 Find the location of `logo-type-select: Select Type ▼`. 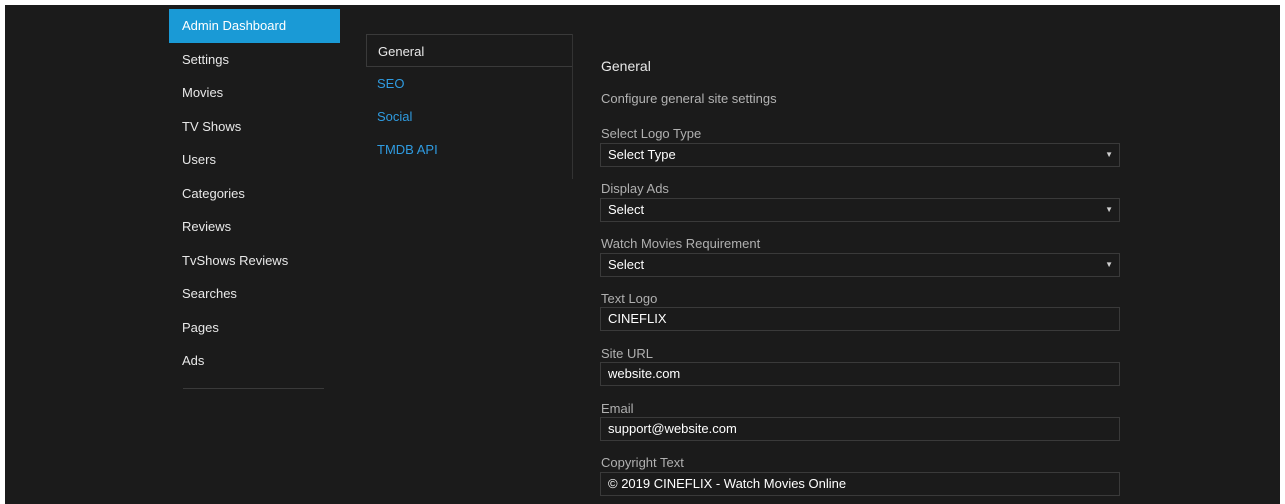

logo-type-select: Select Type ▼ is located at coordinates (860, 155).